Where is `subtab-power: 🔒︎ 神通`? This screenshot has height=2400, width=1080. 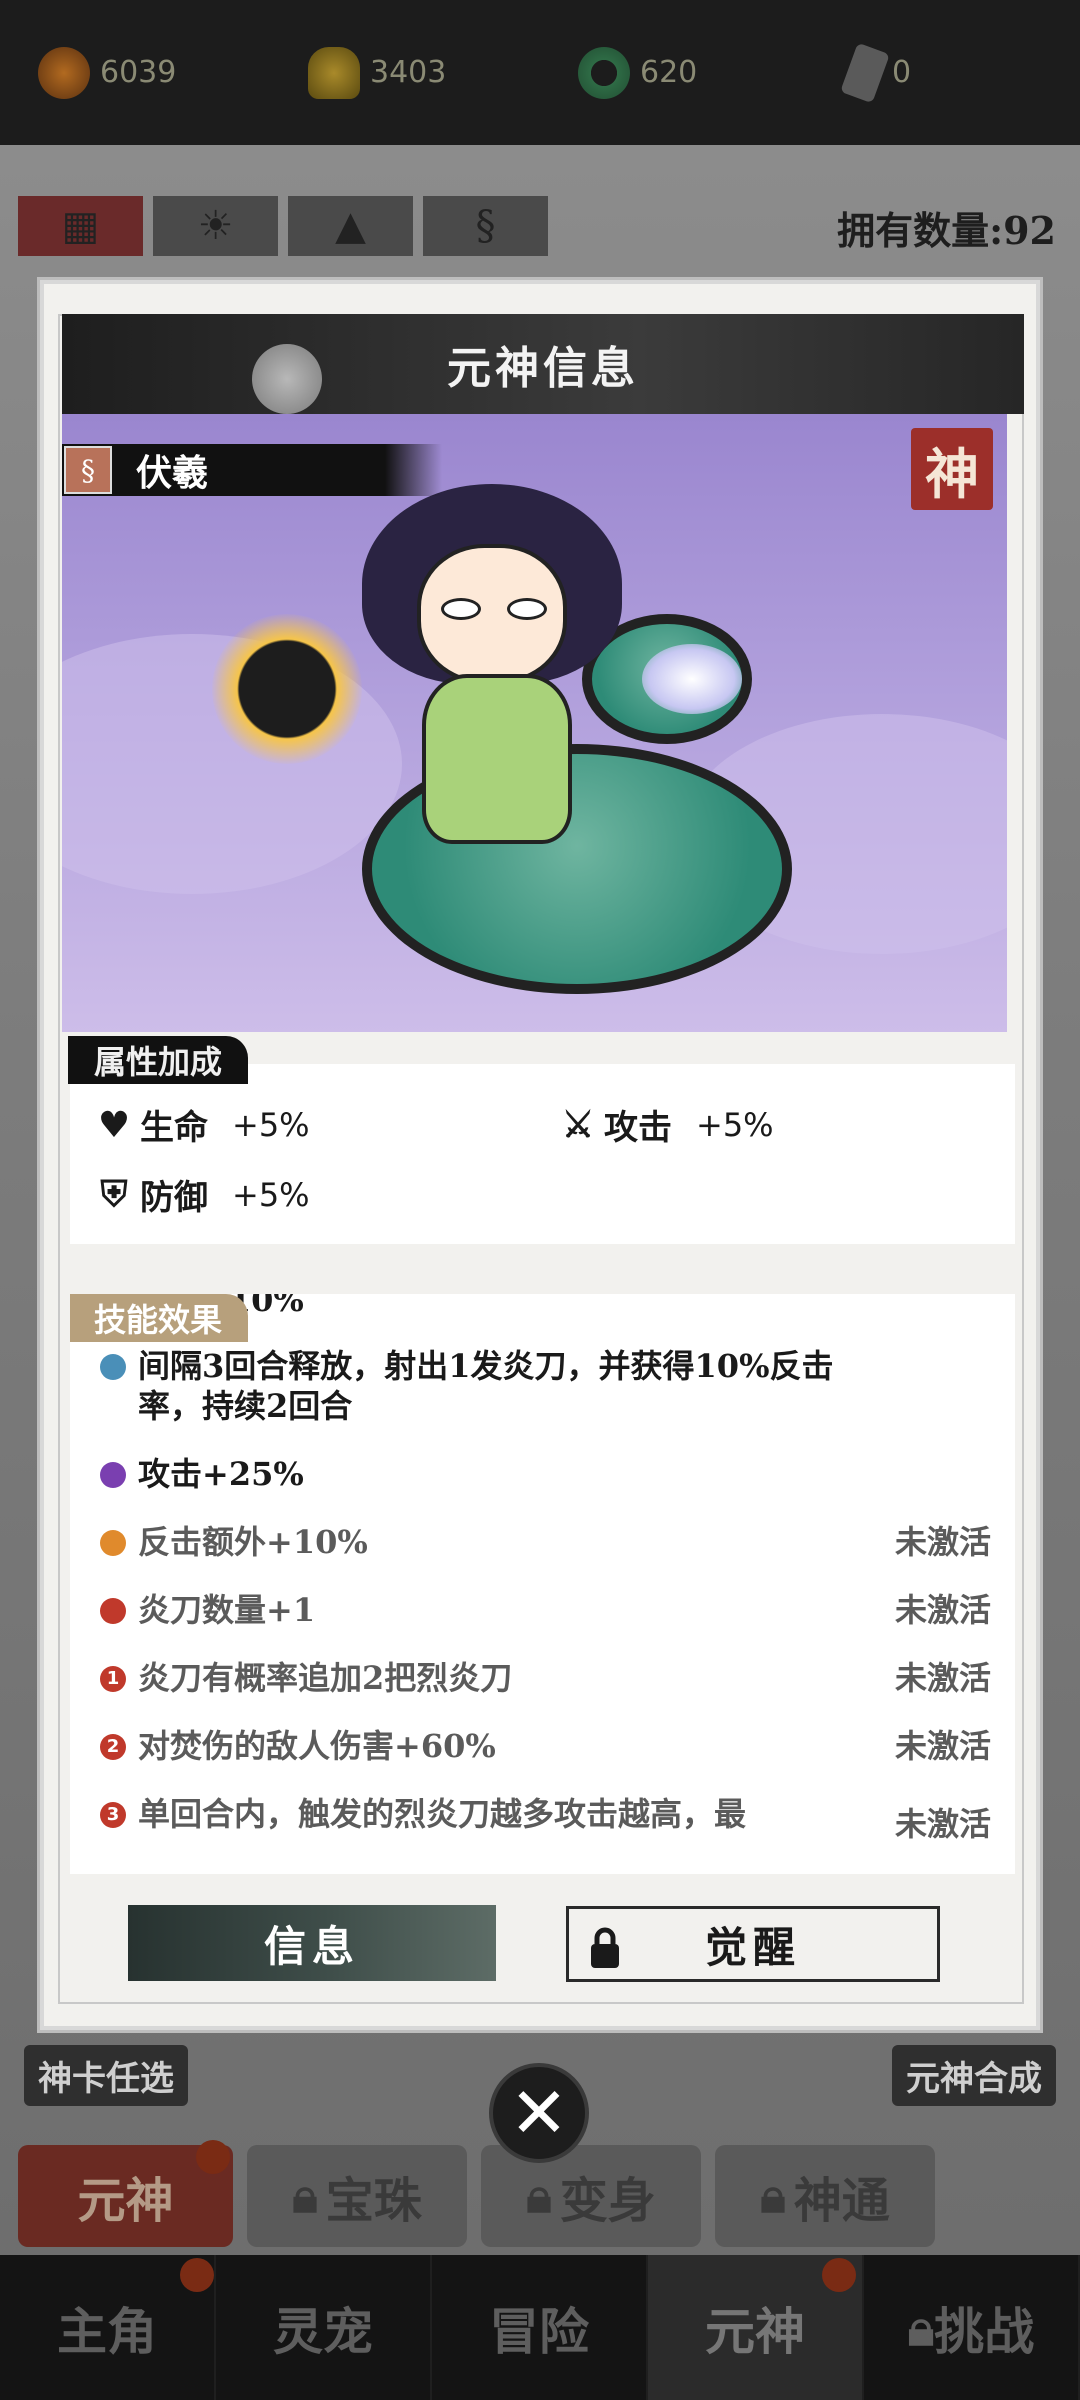
subtab-power: 🔒︎ 神通 is located at coordinates (825, 2196).